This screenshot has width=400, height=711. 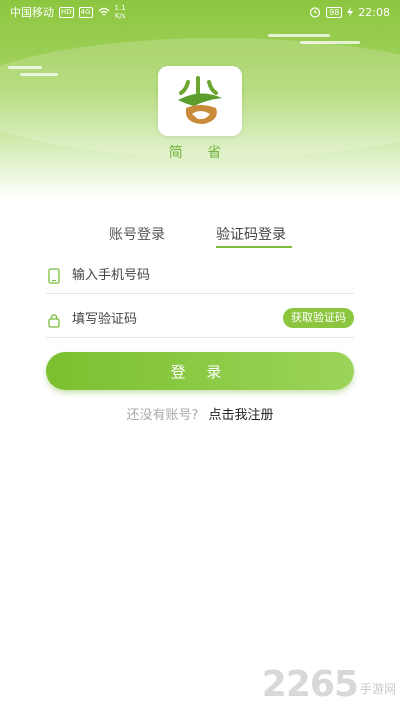 I want to click on clock: 22:08, so click(x=374, y=12).